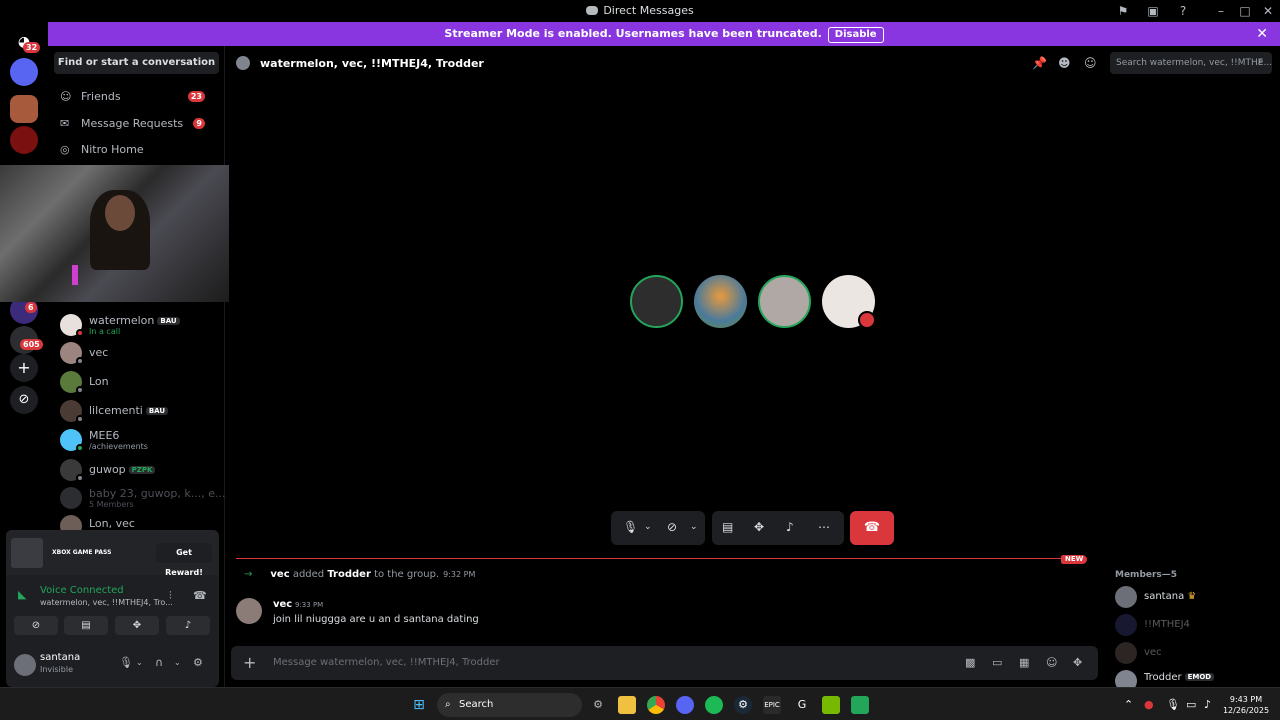 Image resolution: width=1280 pixels, height=720 pixels. I want to click on members-list-icon: ☺, so click(1090, 63).